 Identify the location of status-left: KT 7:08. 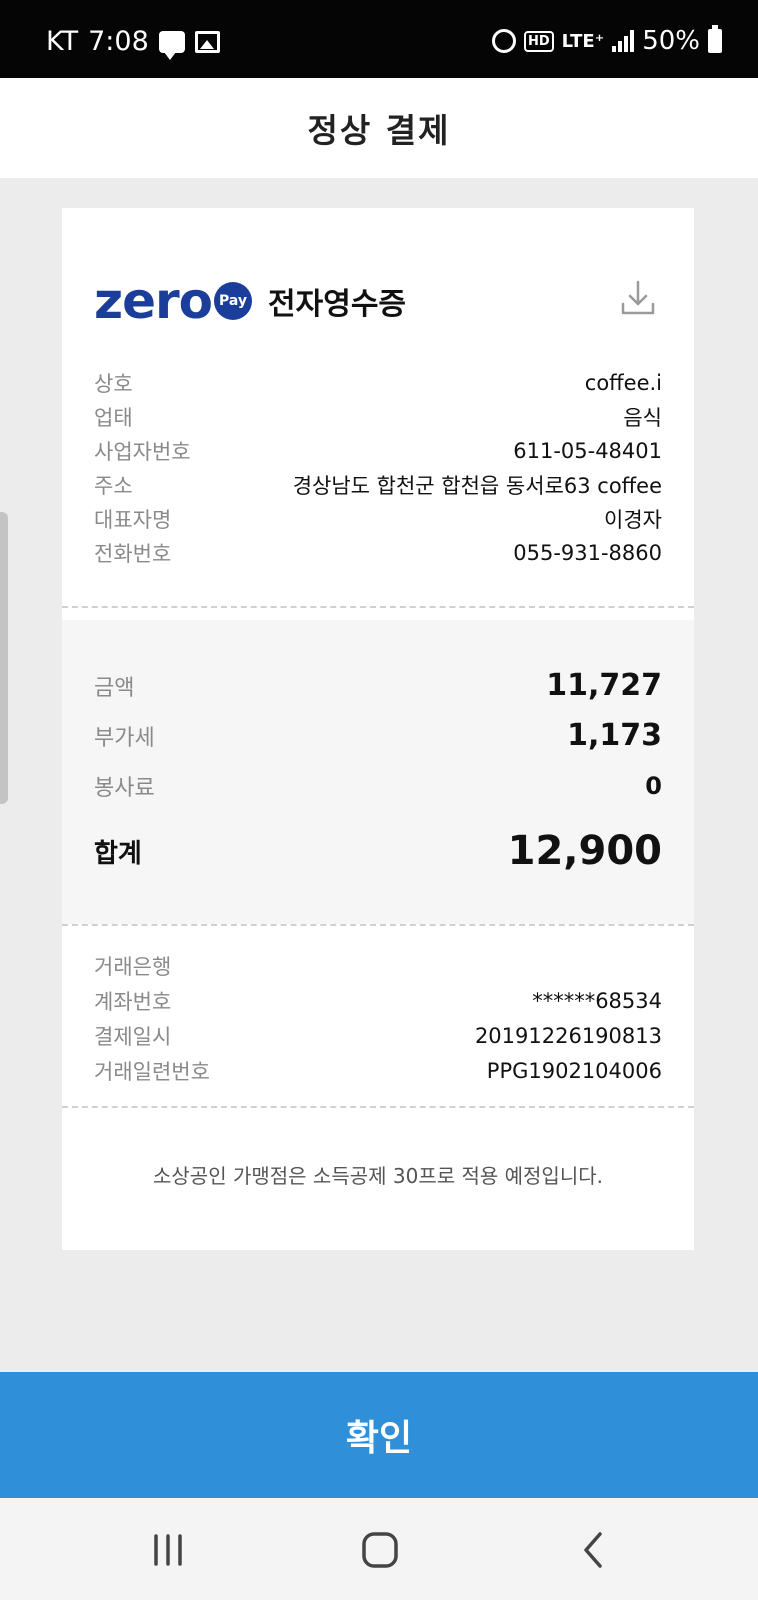
(133, 43).